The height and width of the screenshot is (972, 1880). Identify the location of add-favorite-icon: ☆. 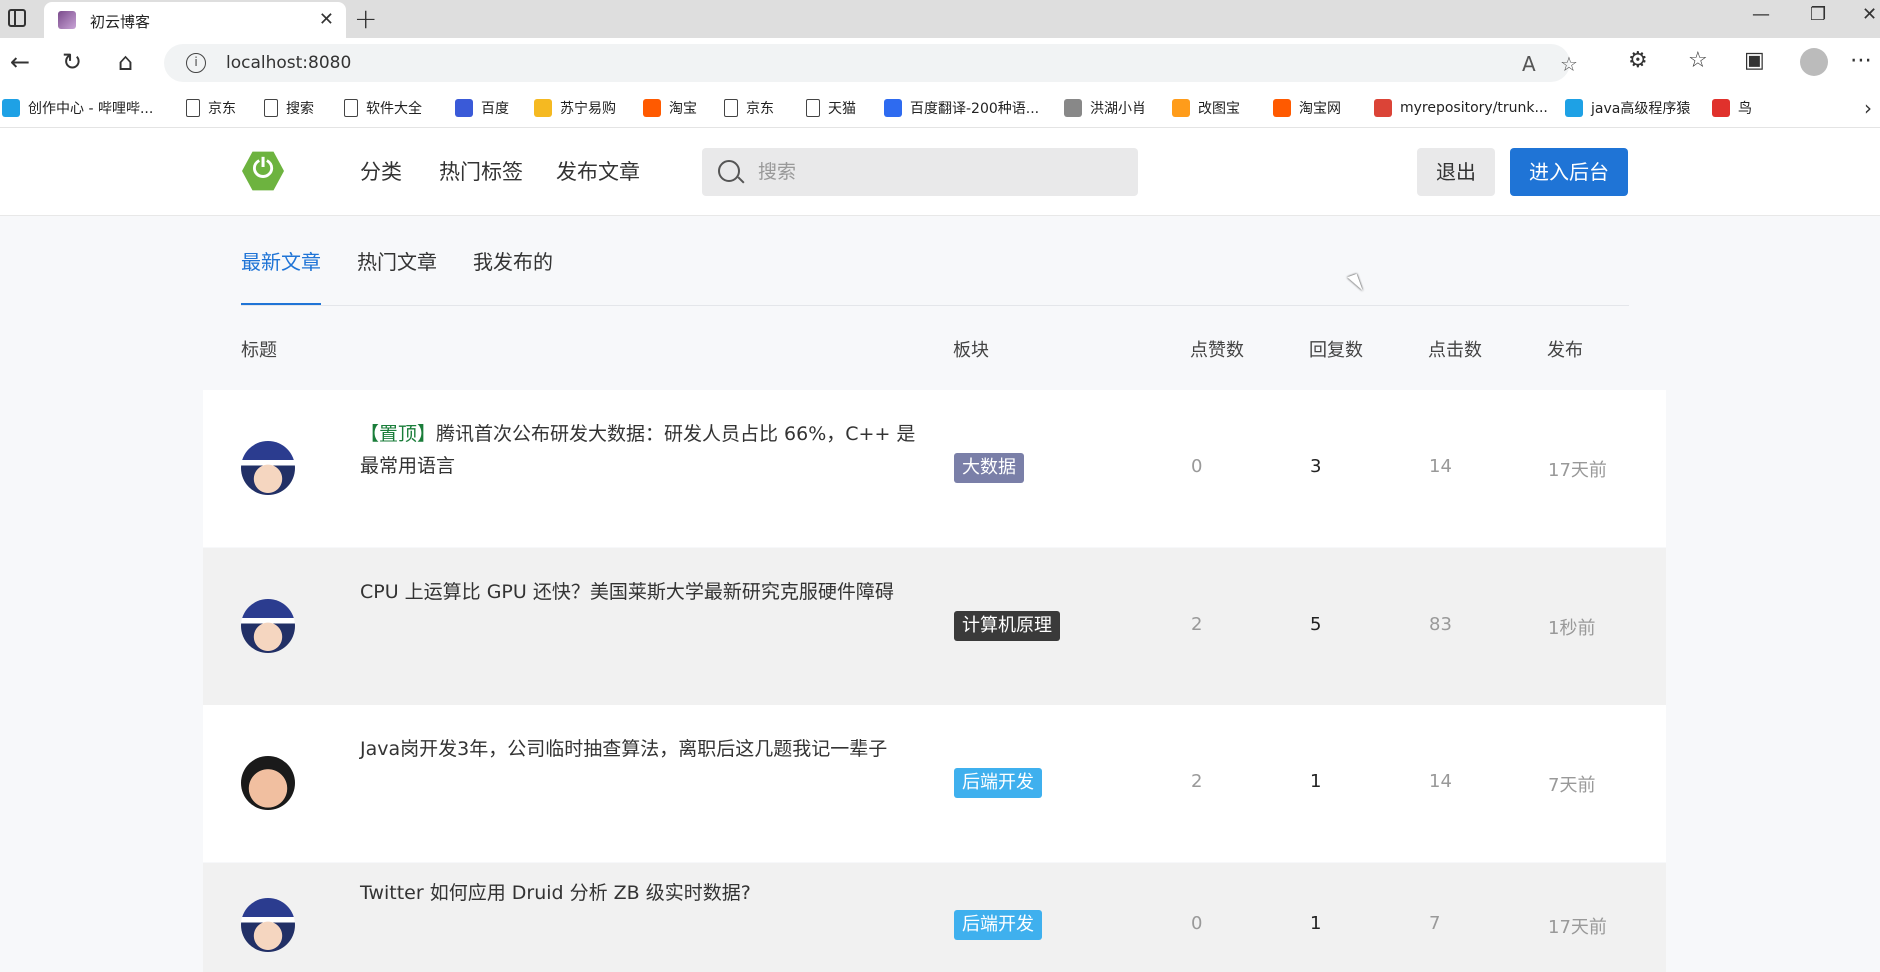
(1569, 64).